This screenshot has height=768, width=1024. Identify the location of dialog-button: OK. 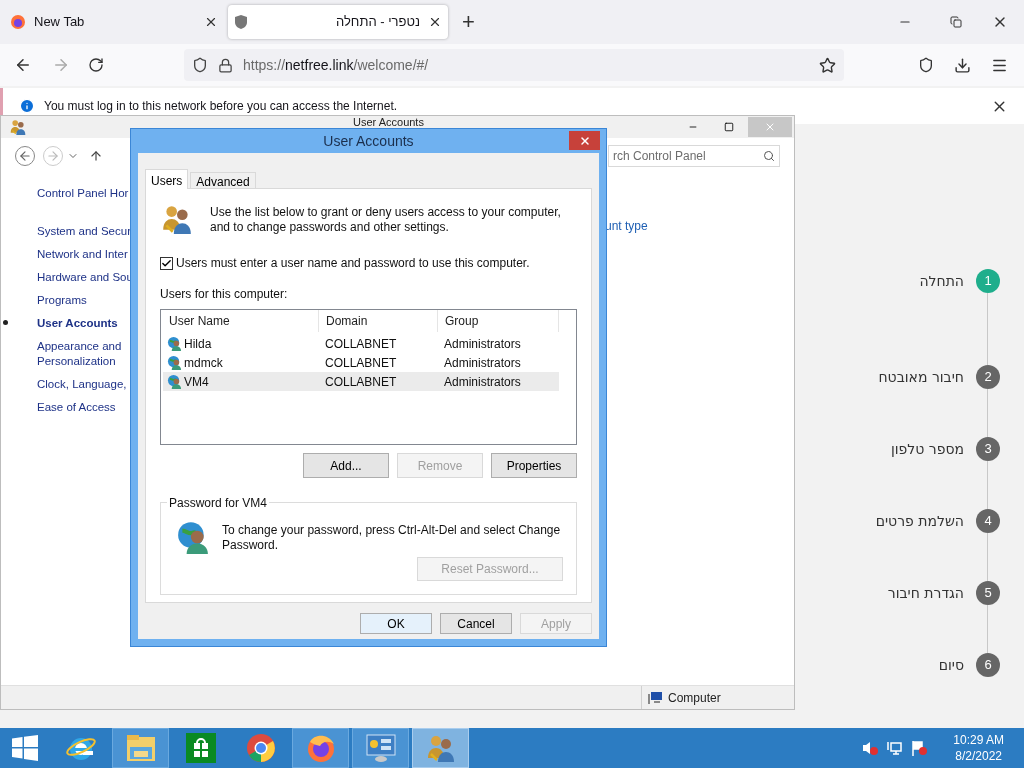
(396, 623).